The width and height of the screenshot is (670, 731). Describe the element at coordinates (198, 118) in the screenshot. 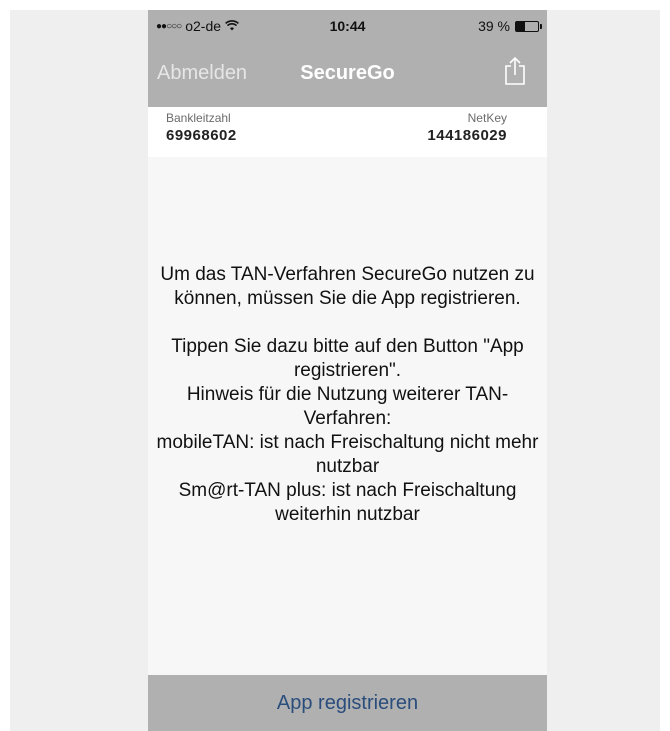

I see `bank-code-label: Bankleitzahl` at that location.